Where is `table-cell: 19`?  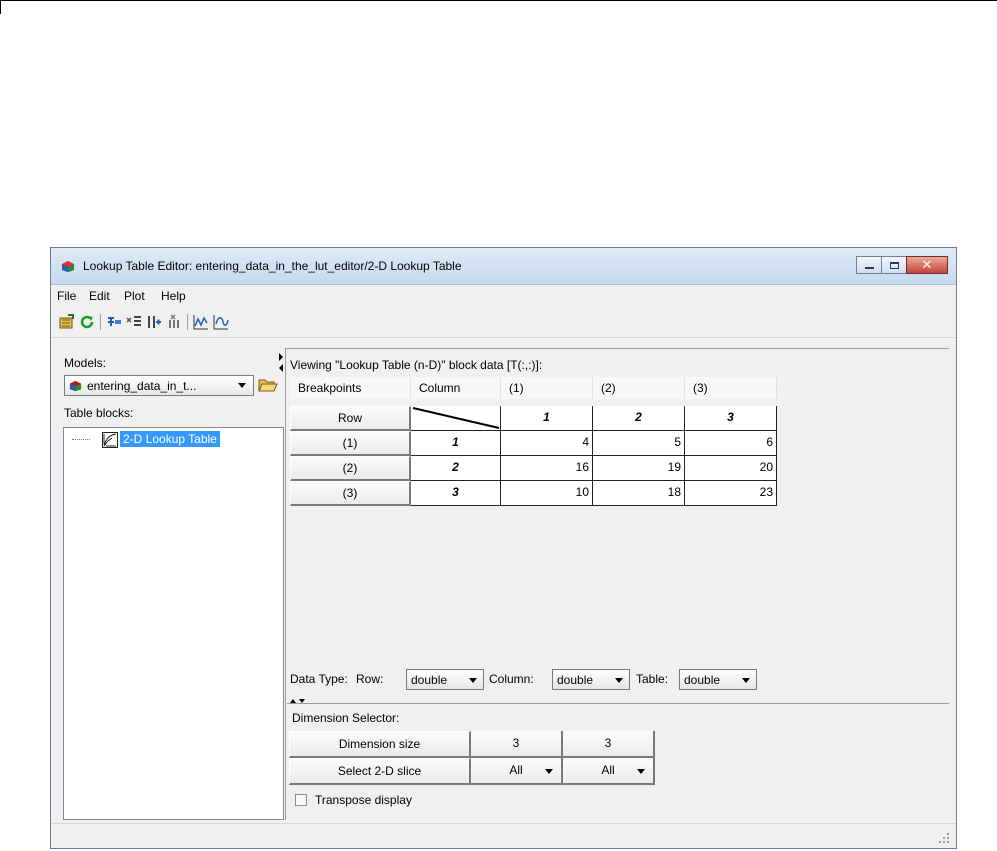
table-cell: 19 is located at coordinates (639, 468).